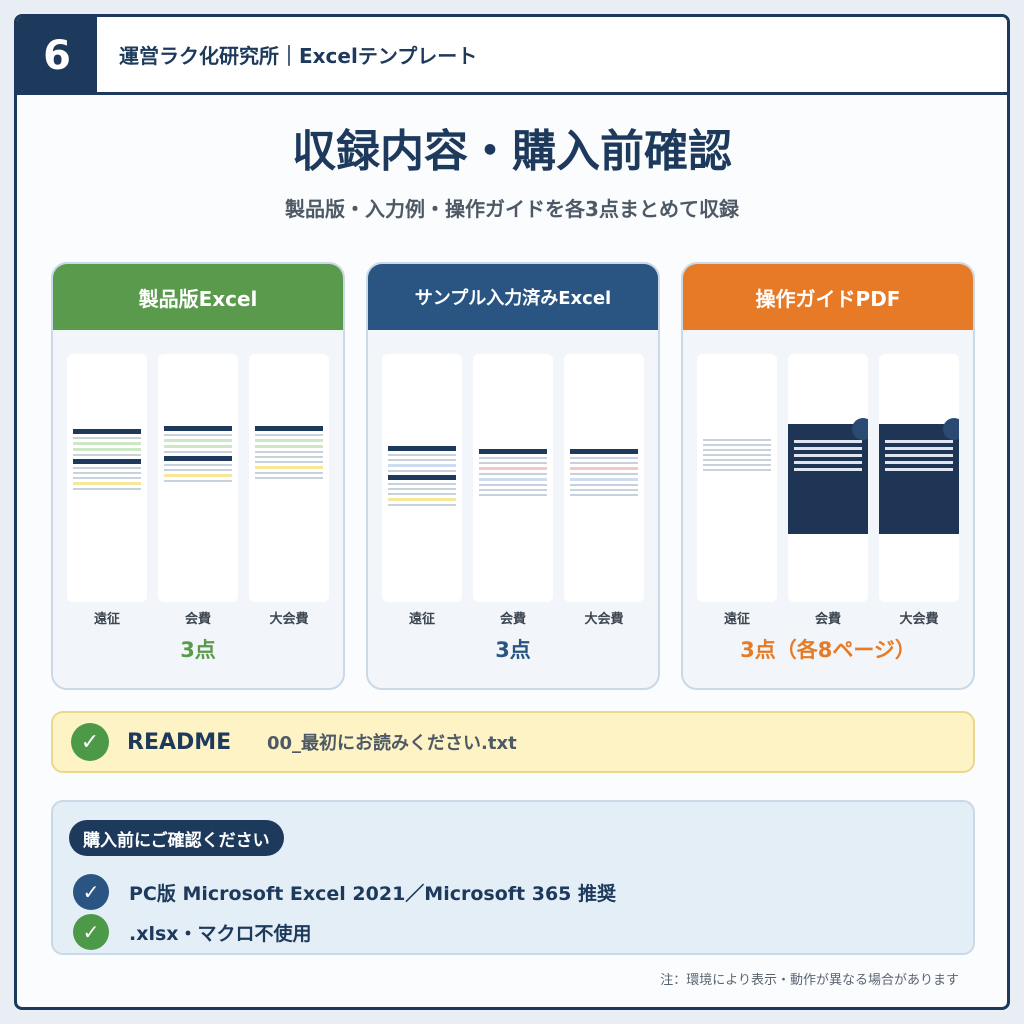 This screenshot has height=1024, width=1024. I want to click on note-text: .xlsx・マクロ不使用, so click(220, 933).